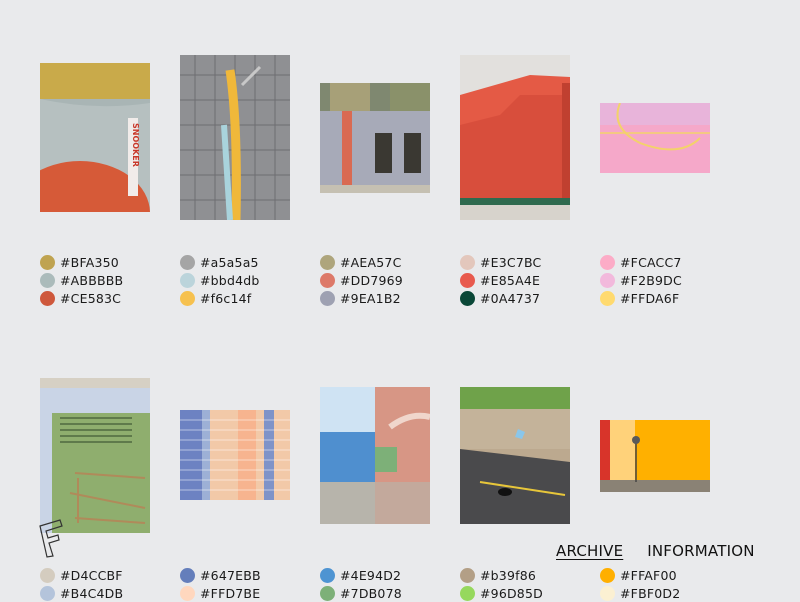 This screenshot has height=602, width=800. Describe the element at coordinates (510, 298) in the screenshot. I see `hex-label: #0A4737` at that location.